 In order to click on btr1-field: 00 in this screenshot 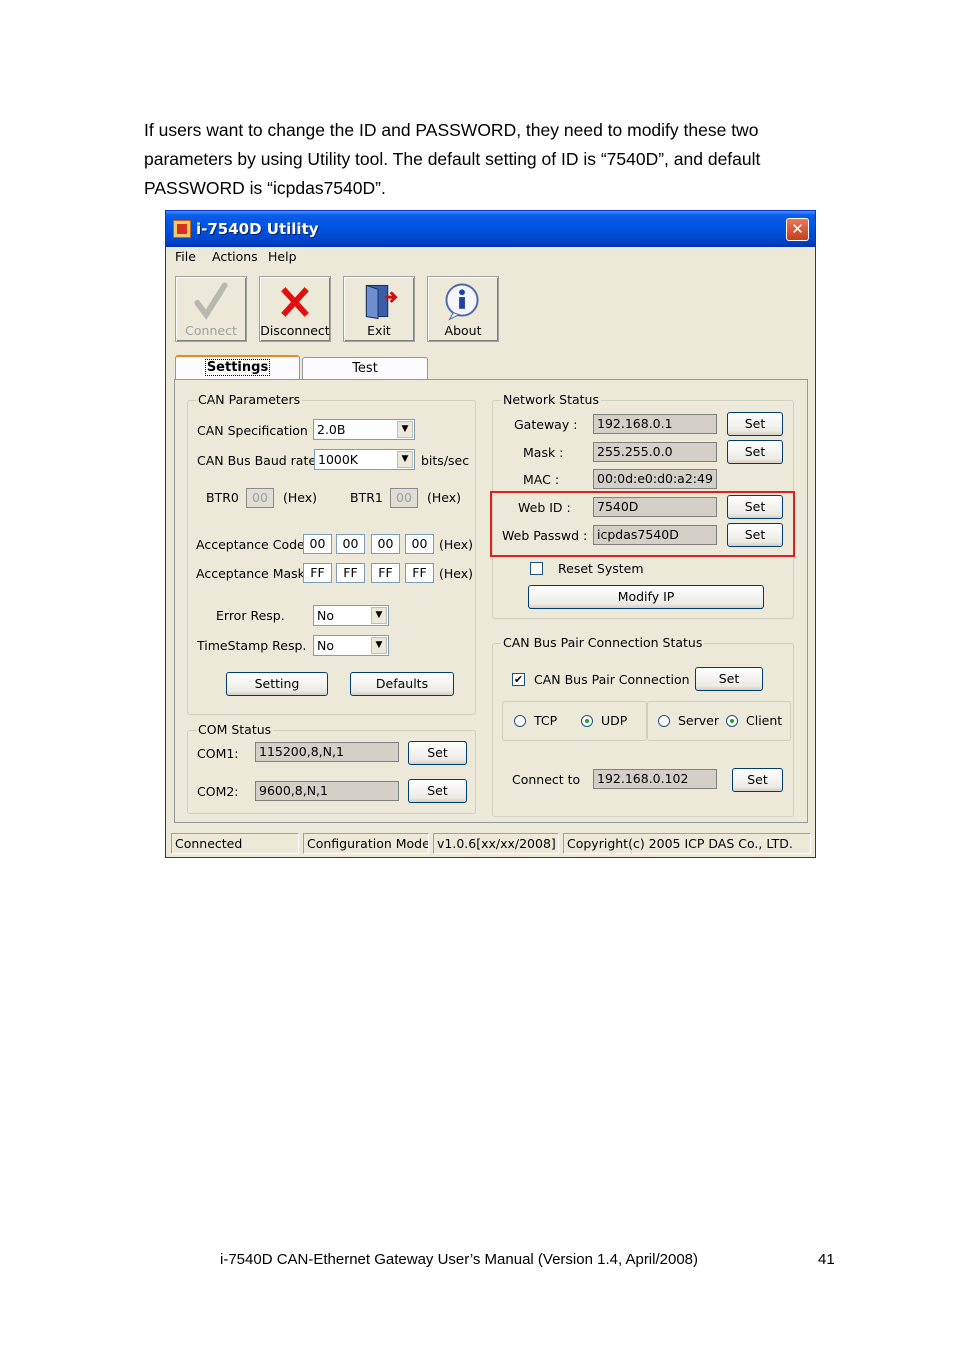, I will do `click(404, 498)`.